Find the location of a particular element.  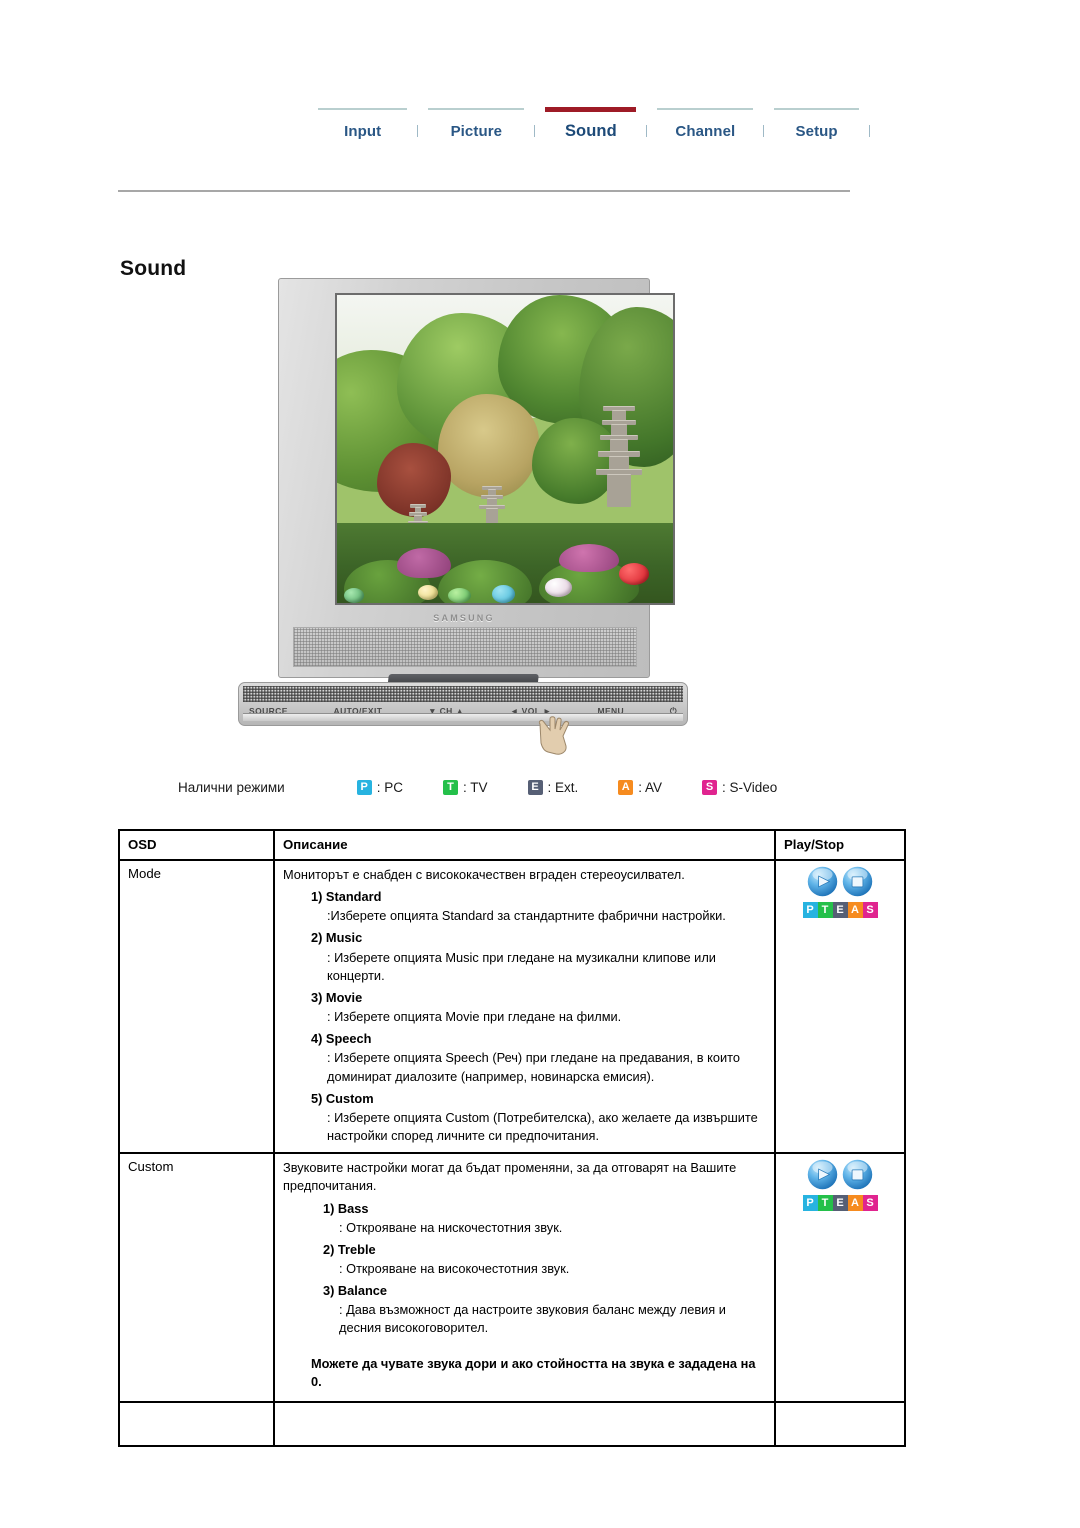

table-row is located at coordinates (512, 1423).